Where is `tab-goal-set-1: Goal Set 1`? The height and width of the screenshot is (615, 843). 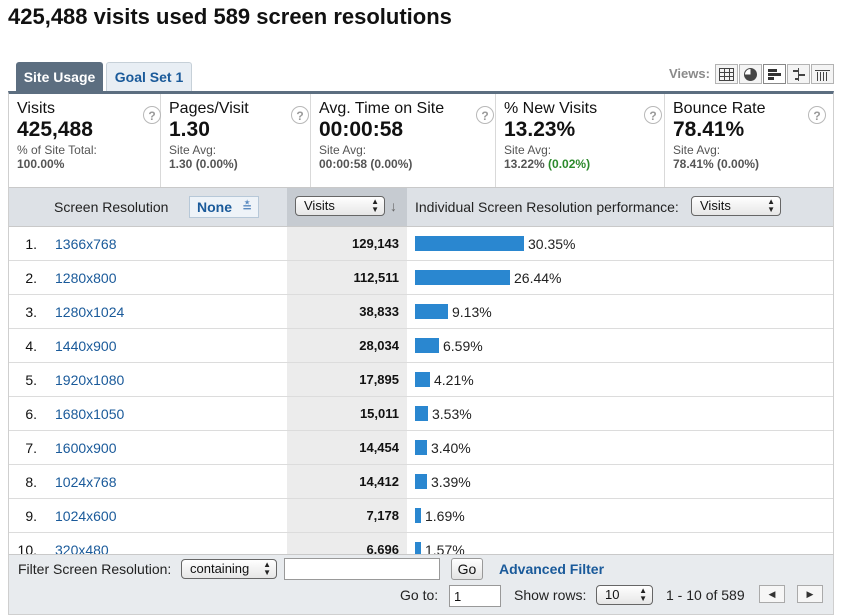 tab-goal-set-1: Goal Set 1 is located at coordinates (149, 76).